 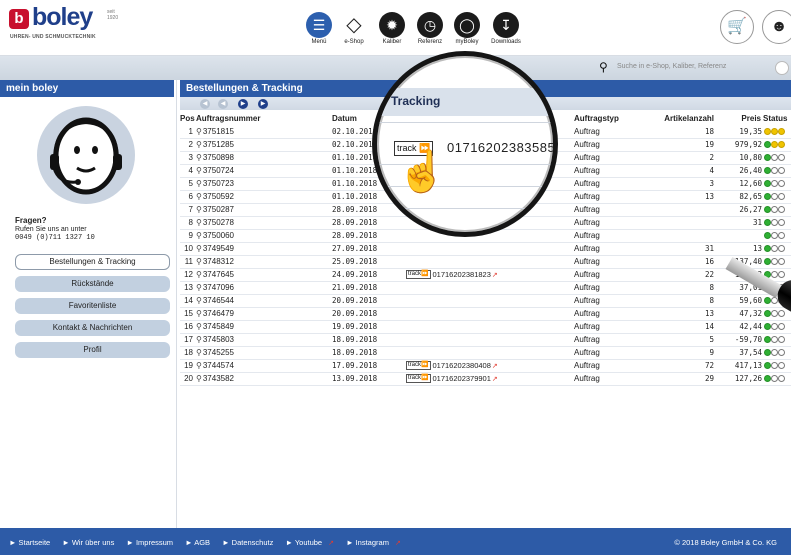 I want to click on cell-order: ⚲3750060, so click(x=264, y=236).